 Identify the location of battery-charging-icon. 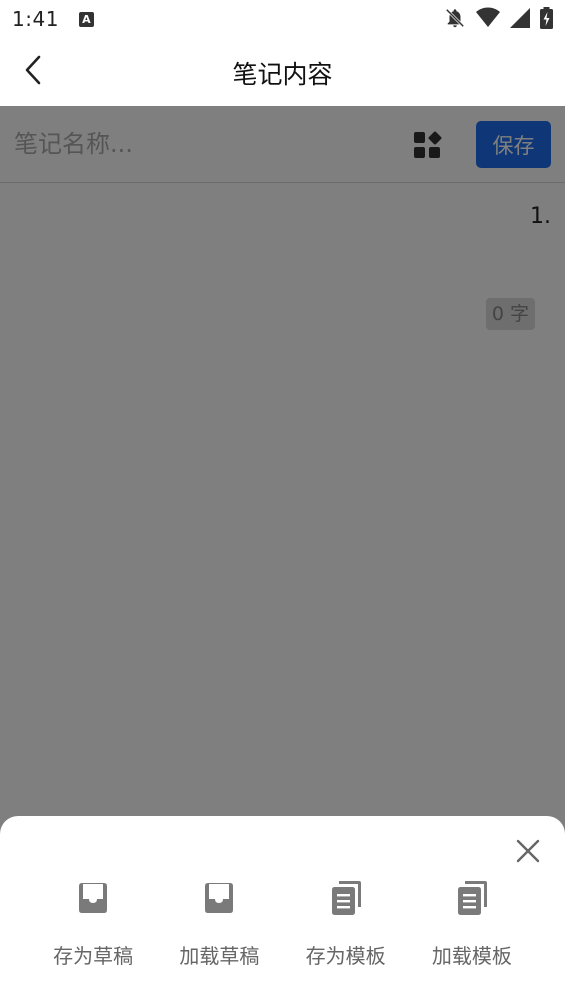
(546, 20).